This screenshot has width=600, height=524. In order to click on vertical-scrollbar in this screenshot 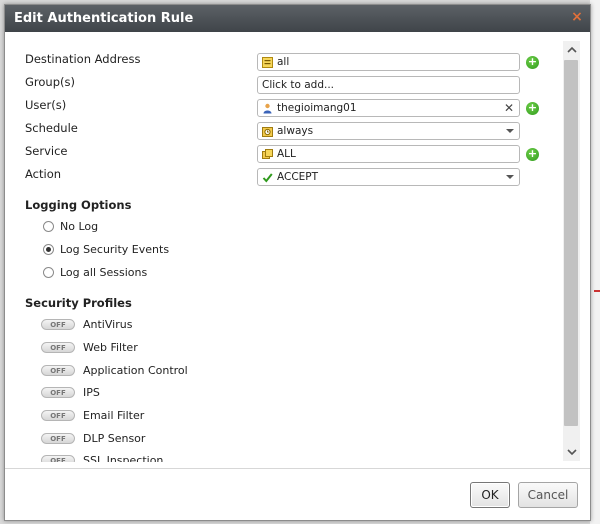, I will do `click(571, 251)`.